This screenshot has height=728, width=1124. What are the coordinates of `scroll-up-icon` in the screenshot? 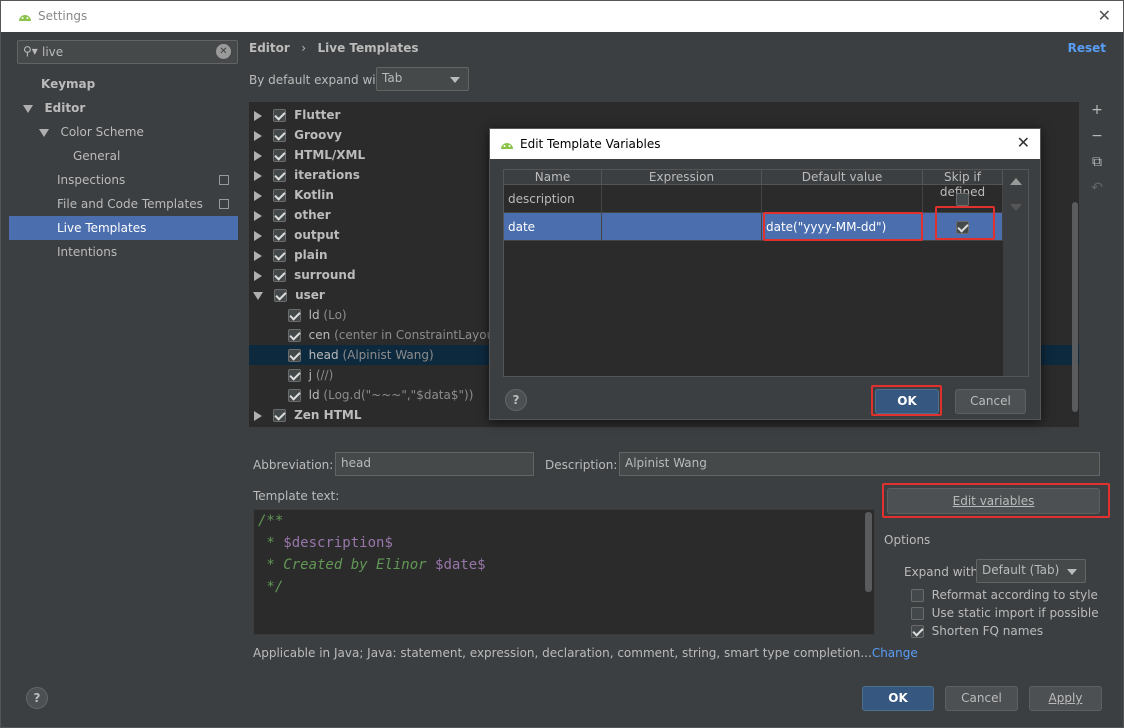 It's located at (1016, 181).